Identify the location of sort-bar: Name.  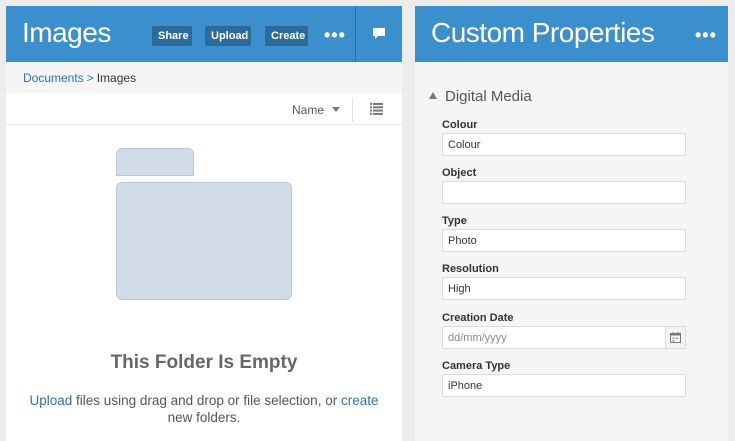
(204, 109).